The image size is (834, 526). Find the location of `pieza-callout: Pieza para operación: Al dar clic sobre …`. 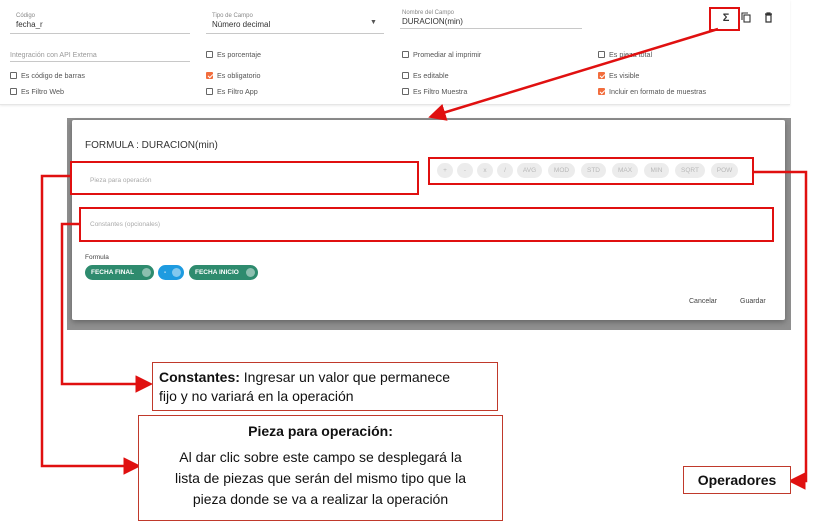

pieza-callout: Pieza para operación: Al dar clic sobre … is located at coordinates (320, 468).